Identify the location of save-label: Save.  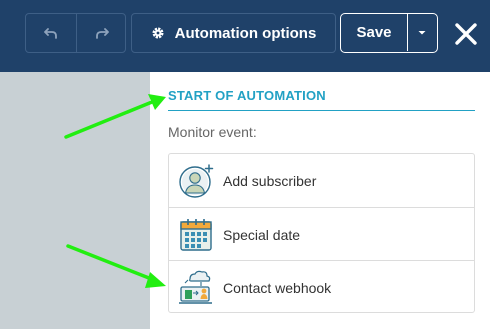
(374, 32).